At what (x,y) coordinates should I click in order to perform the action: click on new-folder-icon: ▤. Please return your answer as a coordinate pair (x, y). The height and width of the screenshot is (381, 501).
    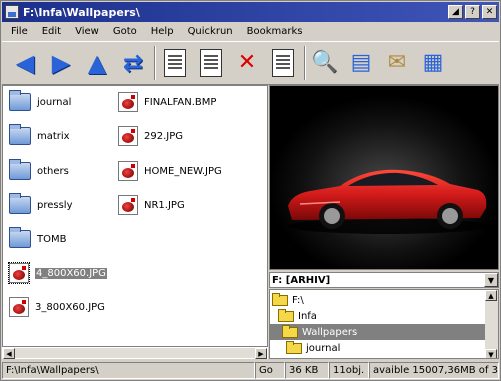
    Looking at the image, I should click on (361, 63).